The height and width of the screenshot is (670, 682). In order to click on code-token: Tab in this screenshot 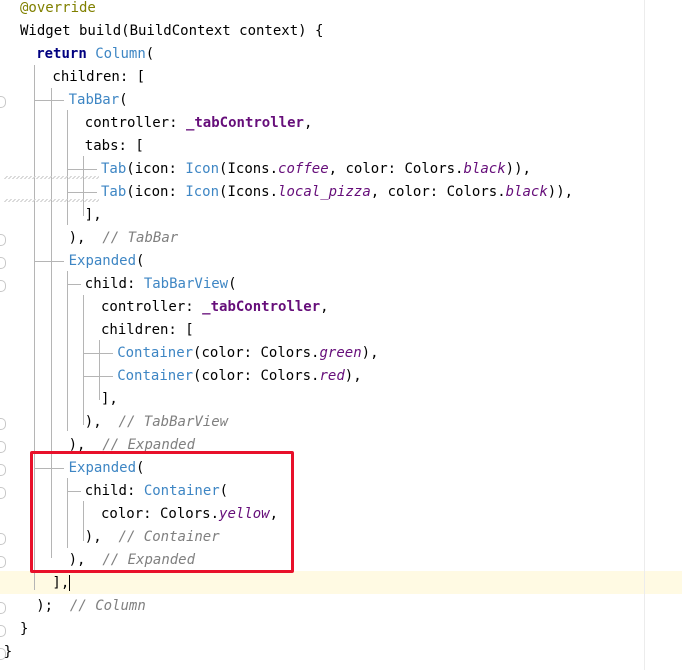, I will do `click(114, 192)`.